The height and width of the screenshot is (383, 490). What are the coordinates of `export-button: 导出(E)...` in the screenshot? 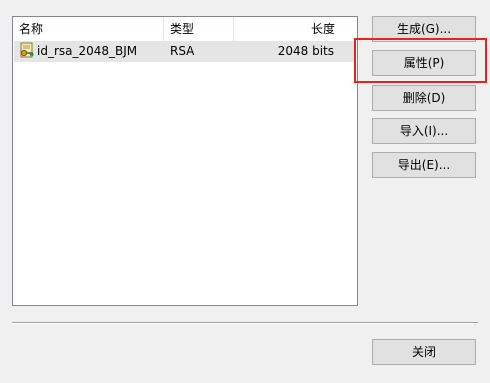 It's located at (424, 165).